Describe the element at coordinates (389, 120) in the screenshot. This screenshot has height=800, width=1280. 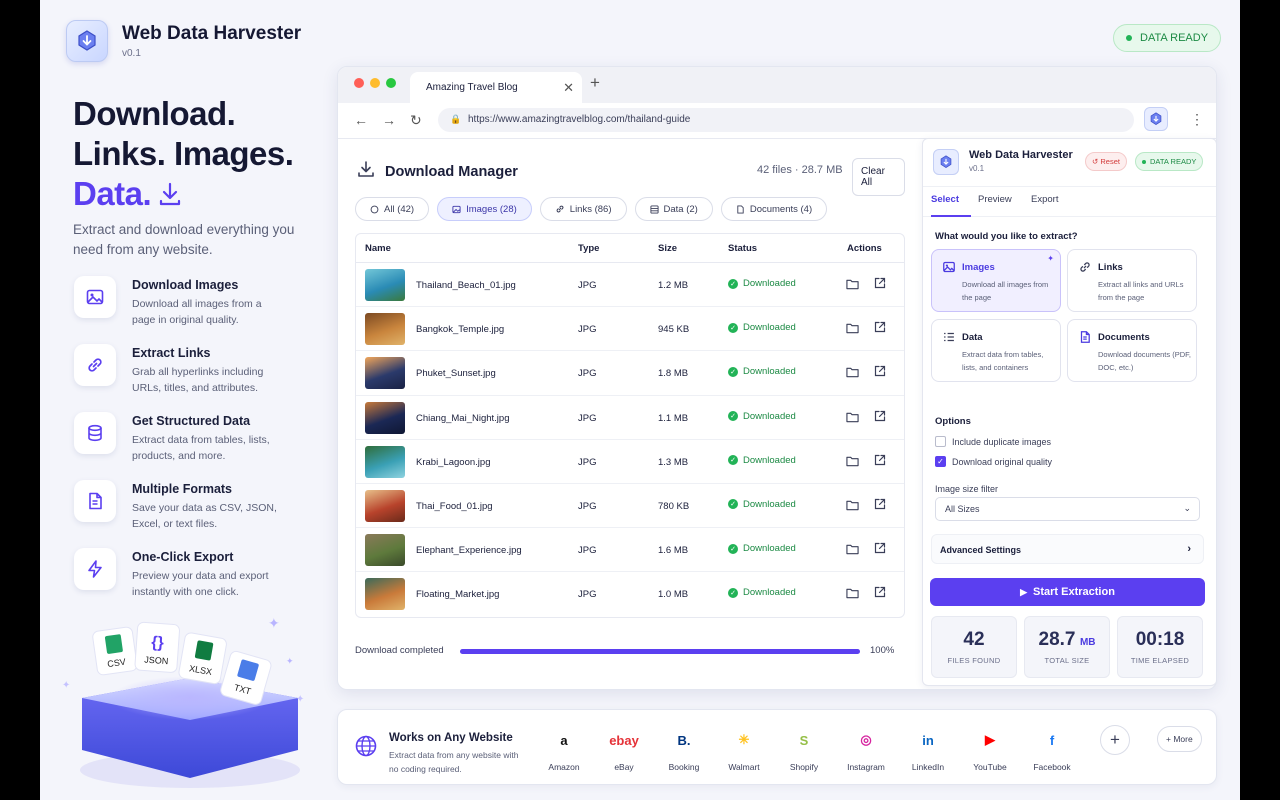
I see `forward-icon: →` at that location.